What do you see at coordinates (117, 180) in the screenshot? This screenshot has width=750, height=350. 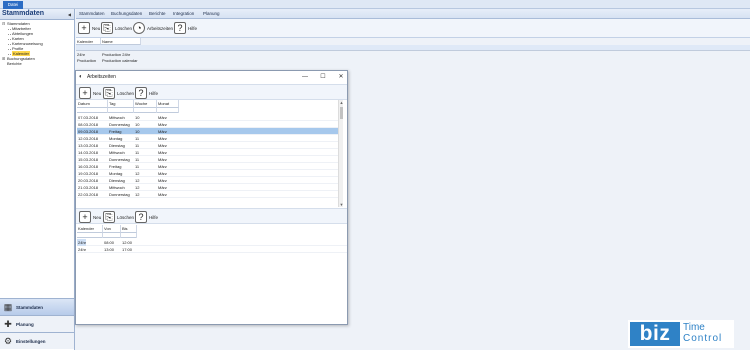 I see `cell-tag: Dienstag` at bounding box center [117, 180].